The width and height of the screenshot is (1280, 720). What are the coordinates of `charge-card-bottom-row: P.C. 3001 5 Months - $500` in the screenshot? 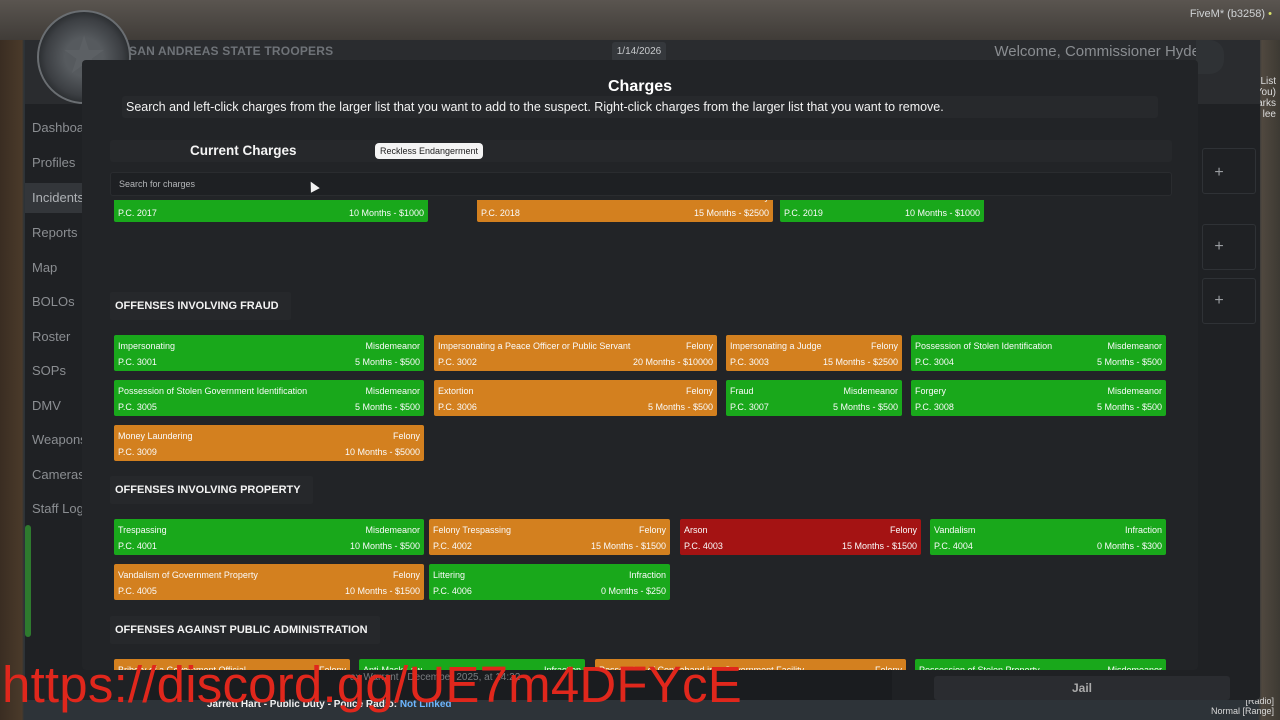 It's located at (269, 362).